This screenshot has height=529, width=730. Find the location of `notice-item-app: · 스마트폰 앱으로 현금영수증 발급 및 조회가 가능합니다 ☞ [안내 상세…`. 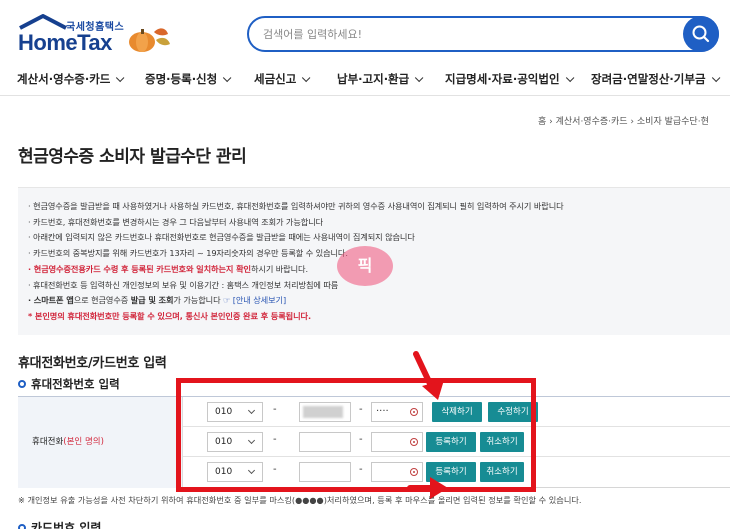

notice-item-app: · 스마트폰 앱으로 현금영수증 발급 및 조회가 가능합니다 ☞ [안내 상세… is located at coordinates (157, 300).